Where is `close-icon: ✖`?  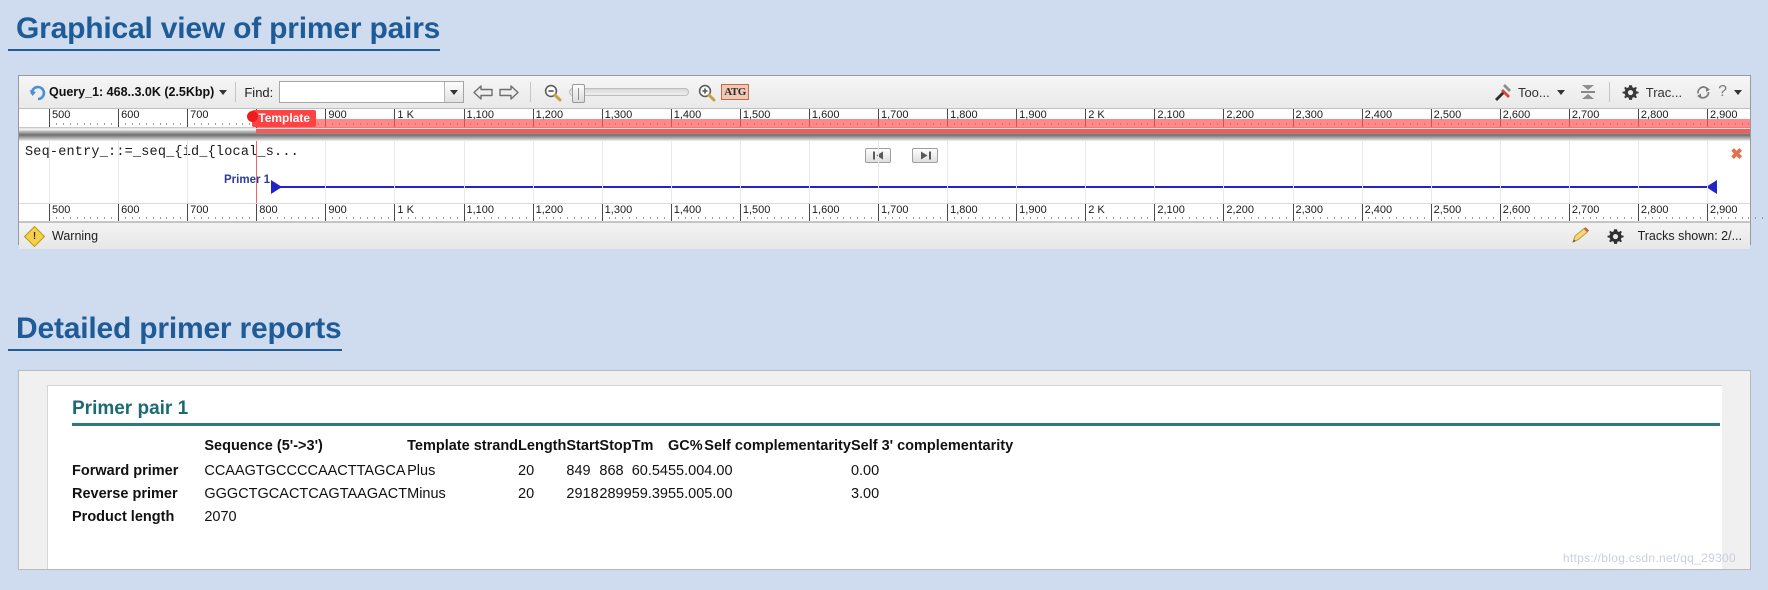
close-icon: ✖ is located at coordinates (1736, 154).